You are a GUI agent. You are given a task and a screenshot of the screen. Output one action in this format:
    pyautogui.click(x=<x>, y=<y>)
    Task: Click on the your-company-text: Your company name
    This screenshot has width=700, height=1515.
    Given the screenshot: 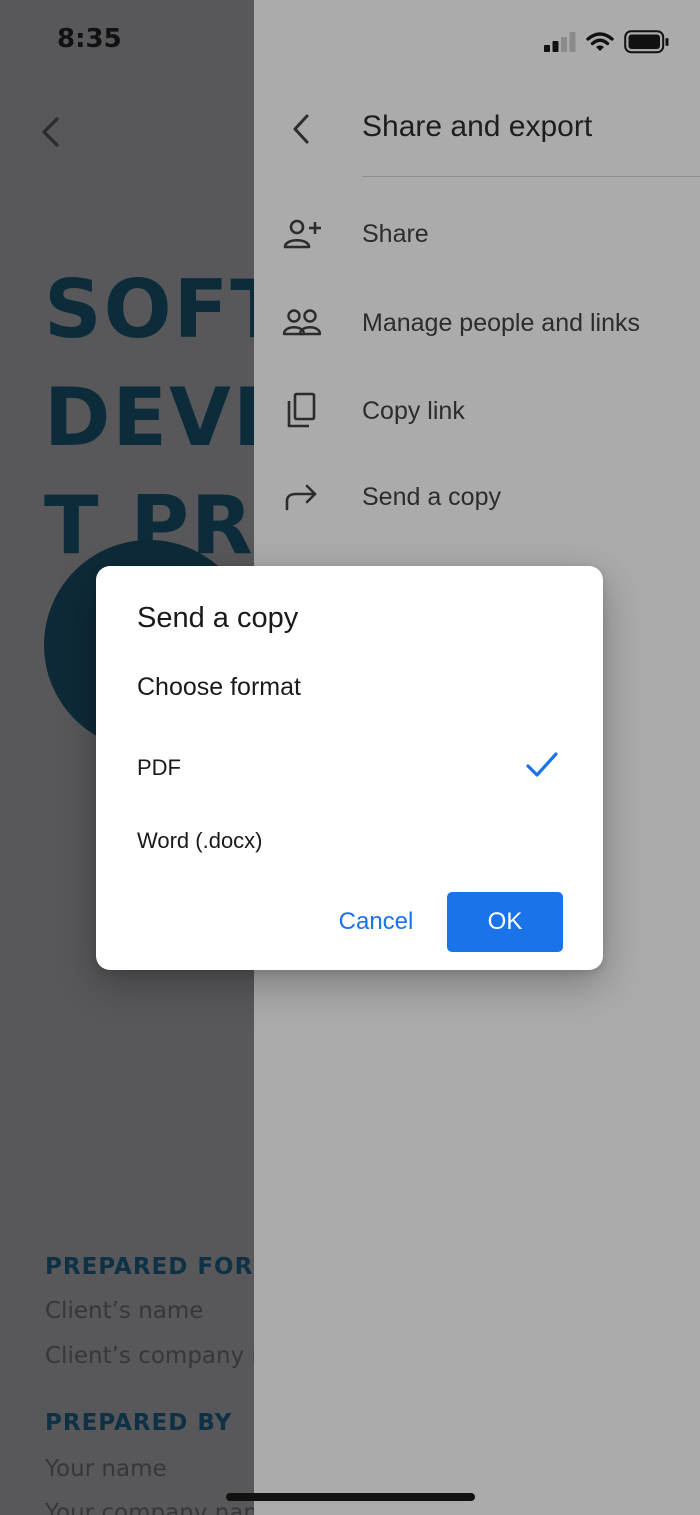 What is the action you would take?
    pyautogui.click(x=149, y=1507)
    